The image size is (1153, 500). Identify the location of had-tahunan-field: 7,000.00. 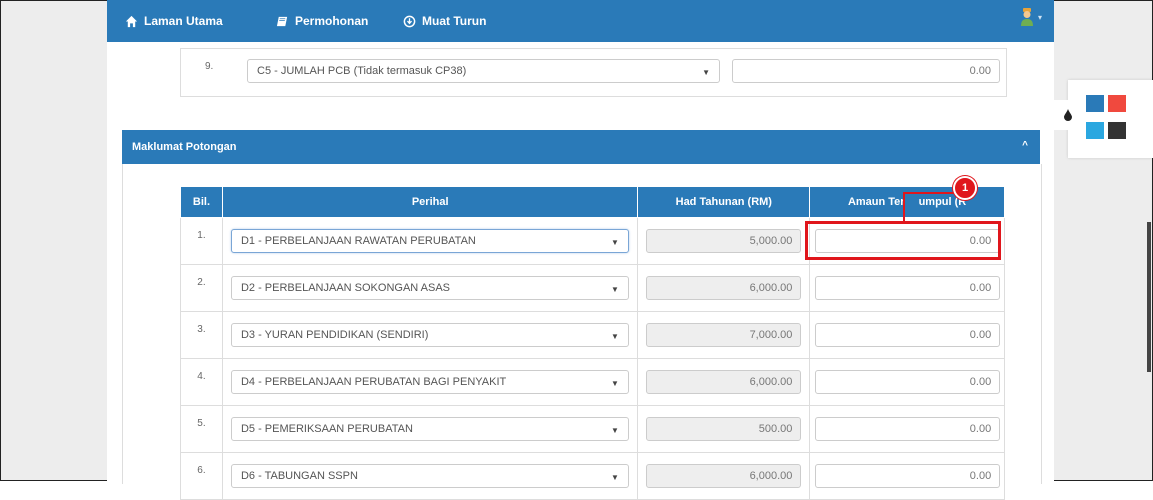
(724, 335).